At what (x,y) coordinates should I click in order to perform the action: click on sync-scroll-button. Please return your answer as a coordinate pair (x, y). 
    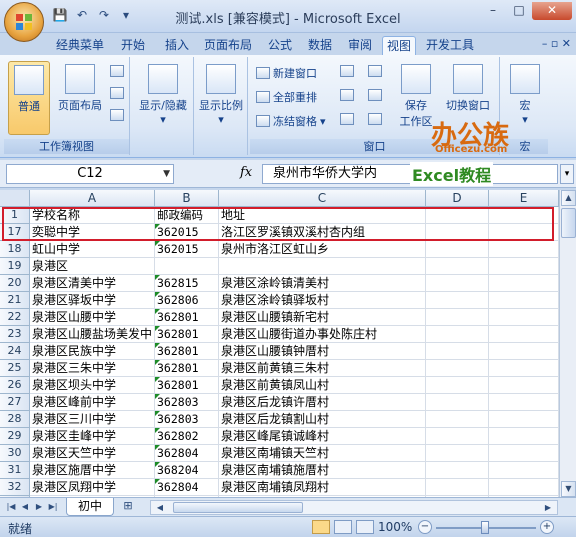
    Looking at the image, I should click on (375, 95).